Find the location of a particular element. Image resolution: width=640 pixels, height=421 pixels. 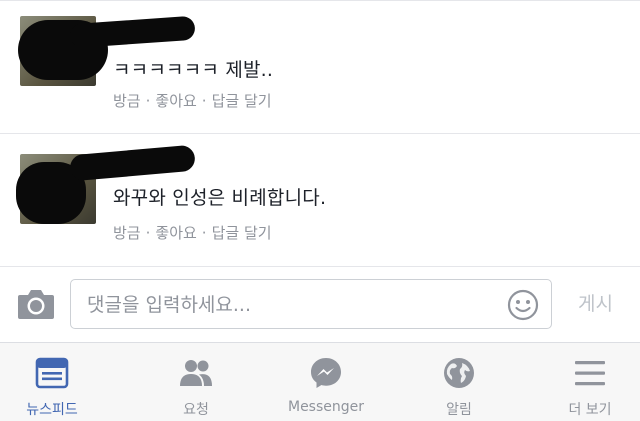

tab-messenger: Messenger is located at coordinates (326, 382).